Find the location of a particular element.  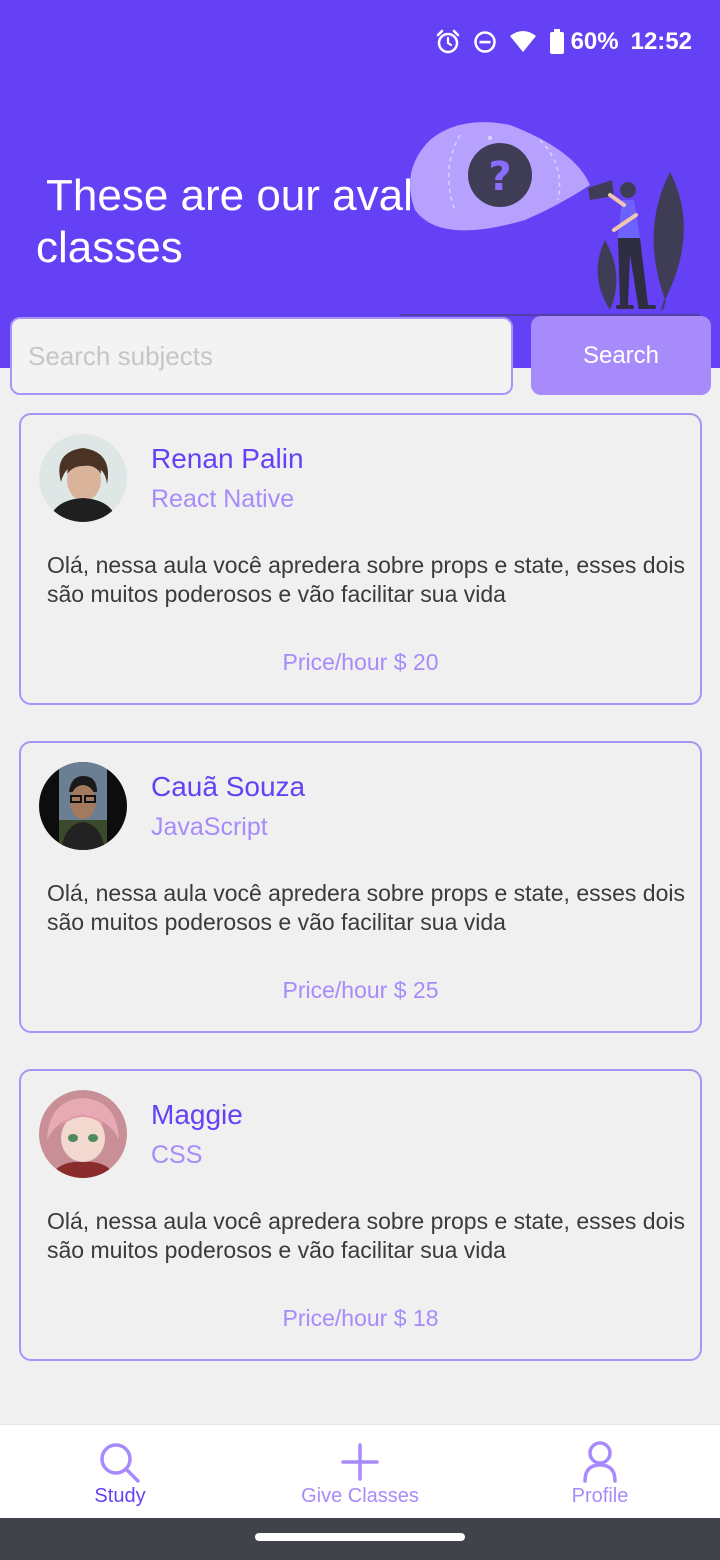

teacher-name: Maggie is located at coordinates (197, 1114).